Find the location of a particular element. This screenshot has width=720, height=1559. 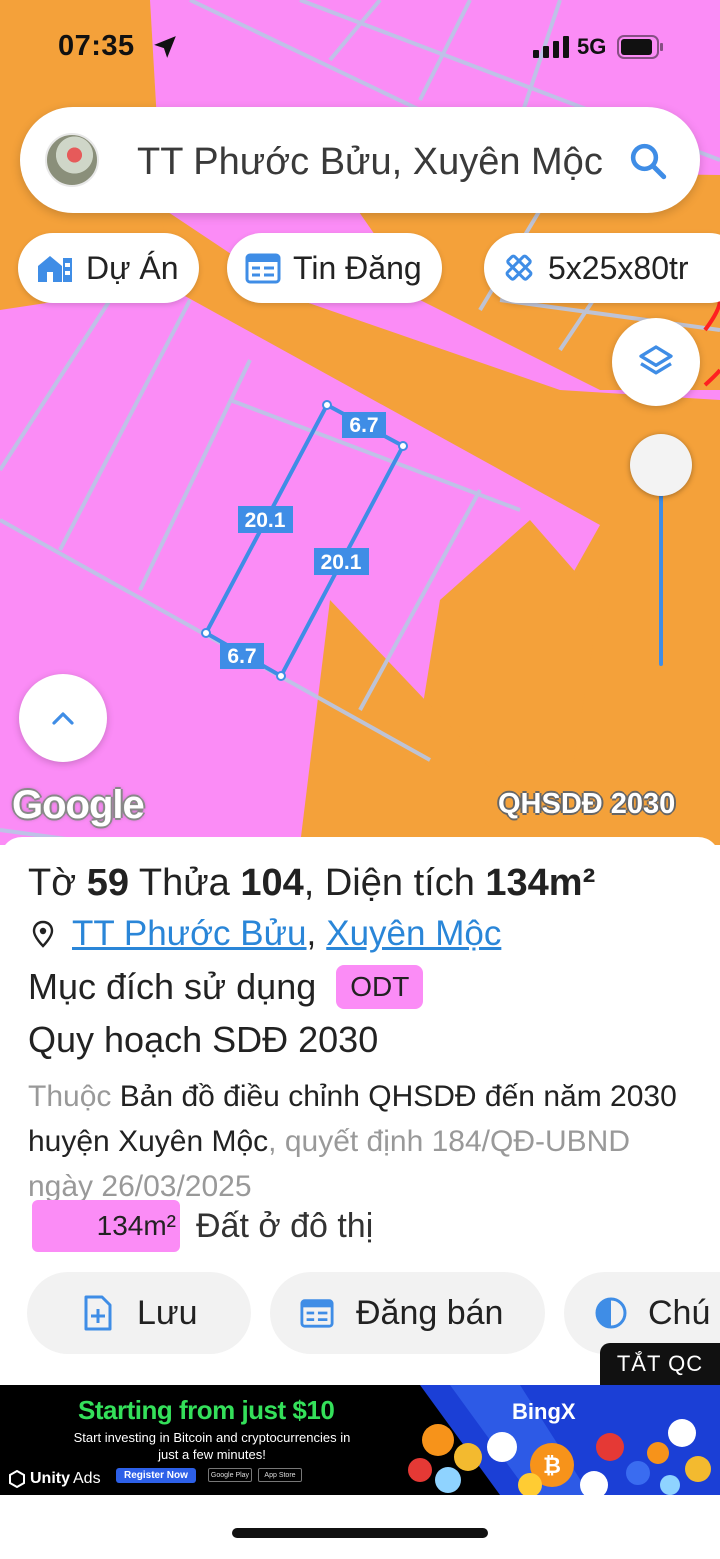

save-label: Lưu is located at coordinates (167, 1312).